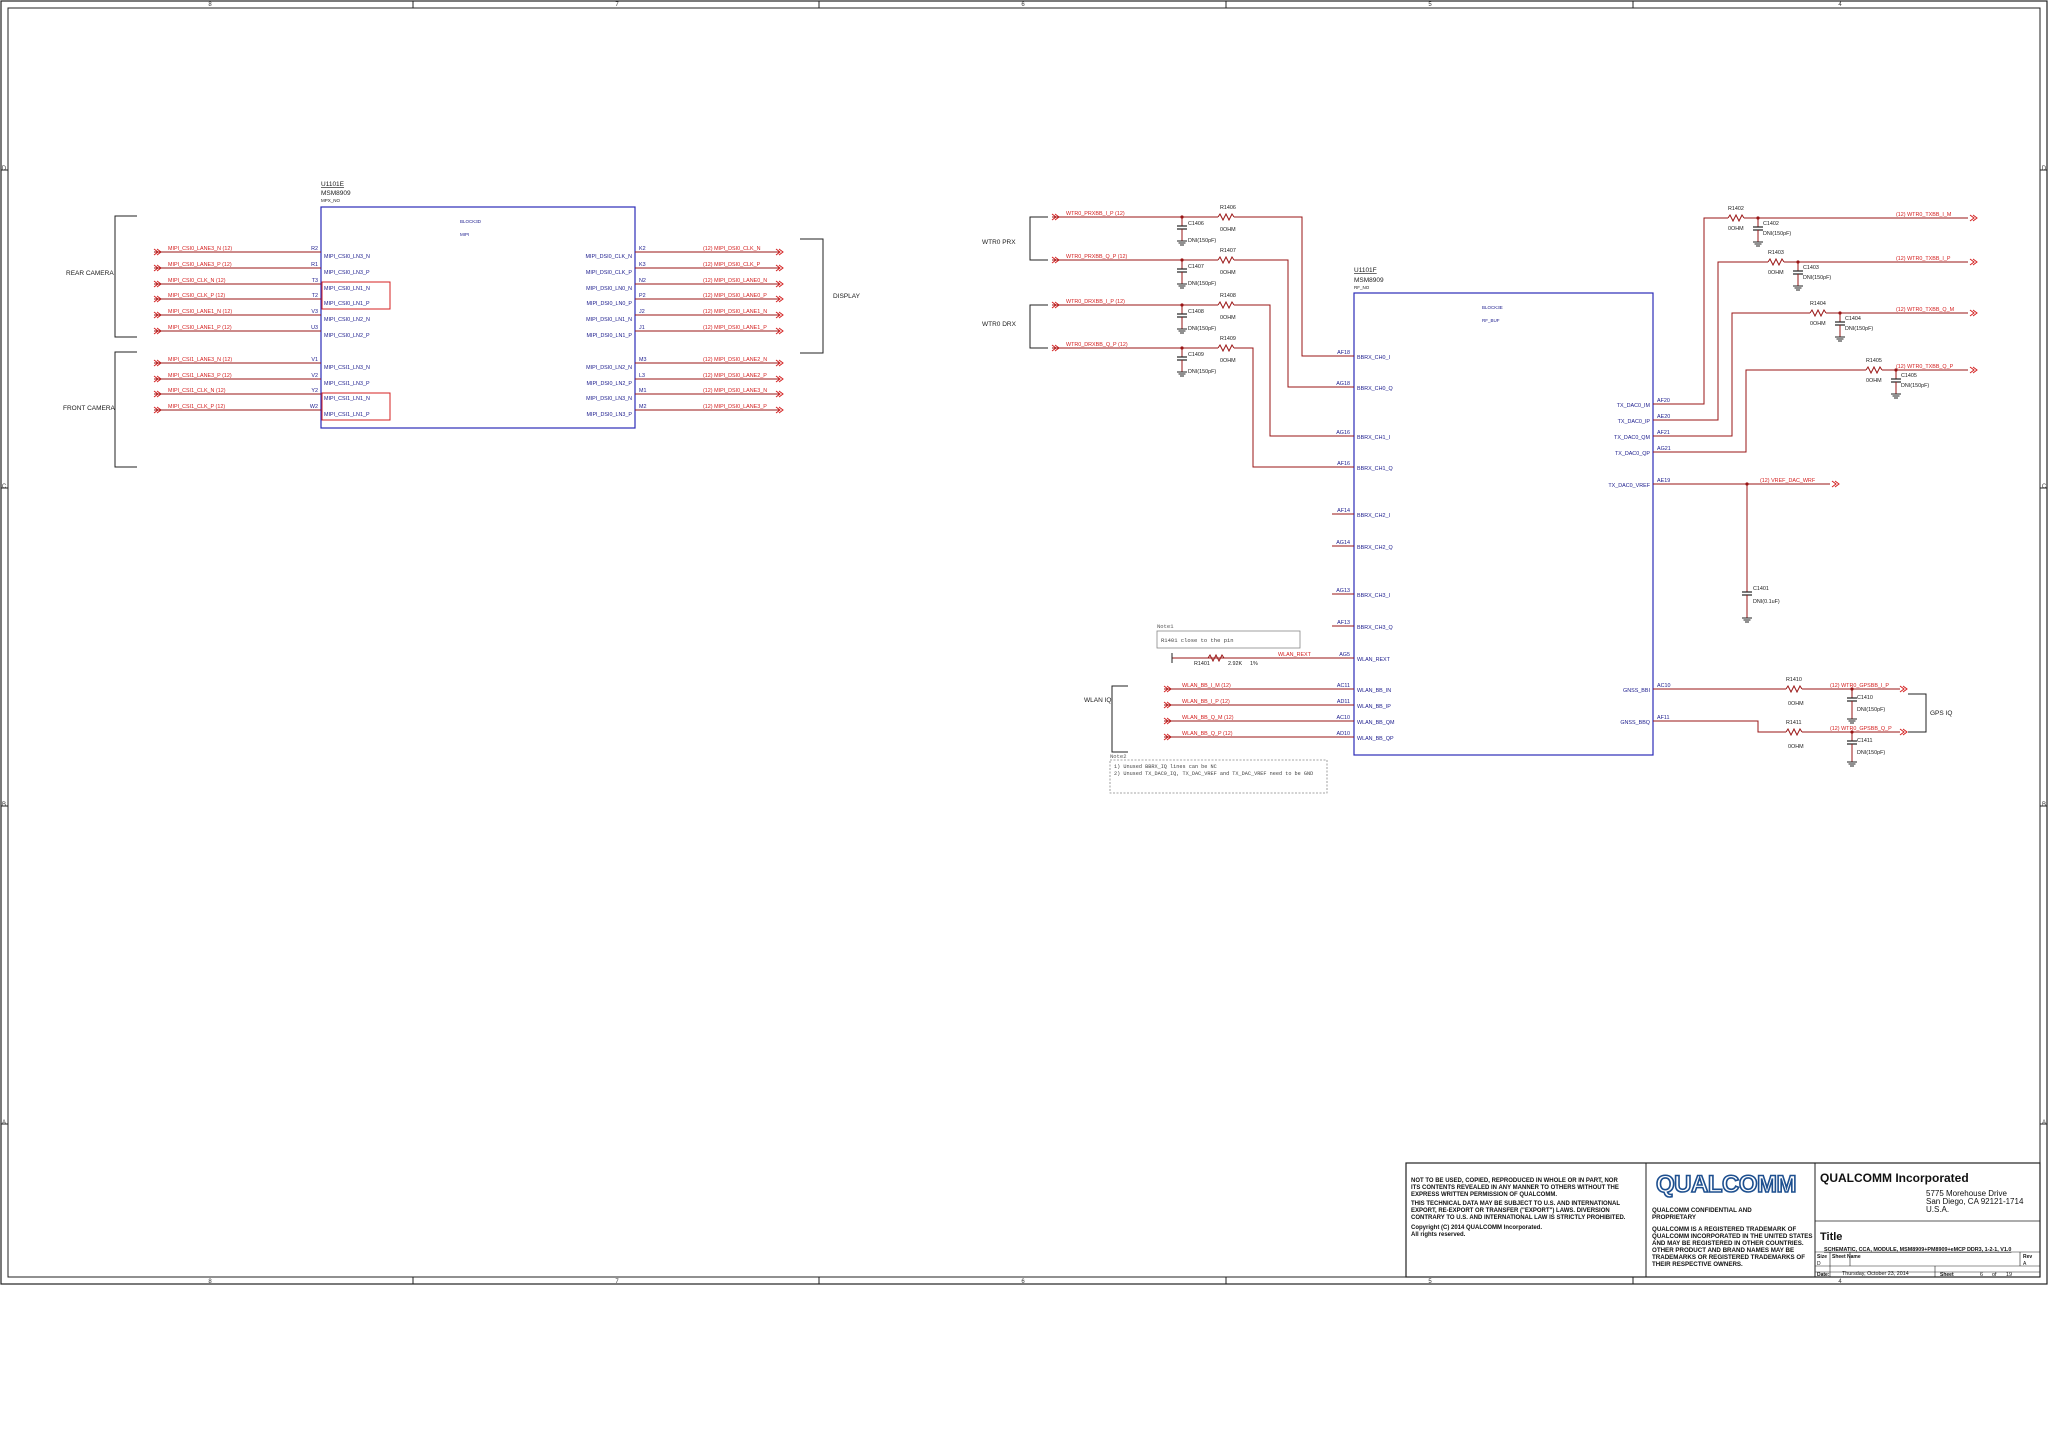 The height and width of the screenshot is (1448, 2048). Describe the element at coordinates (1871, 753) in the screenshot. I see `gps-cap-value-1: DNI(150pF)` at that location.